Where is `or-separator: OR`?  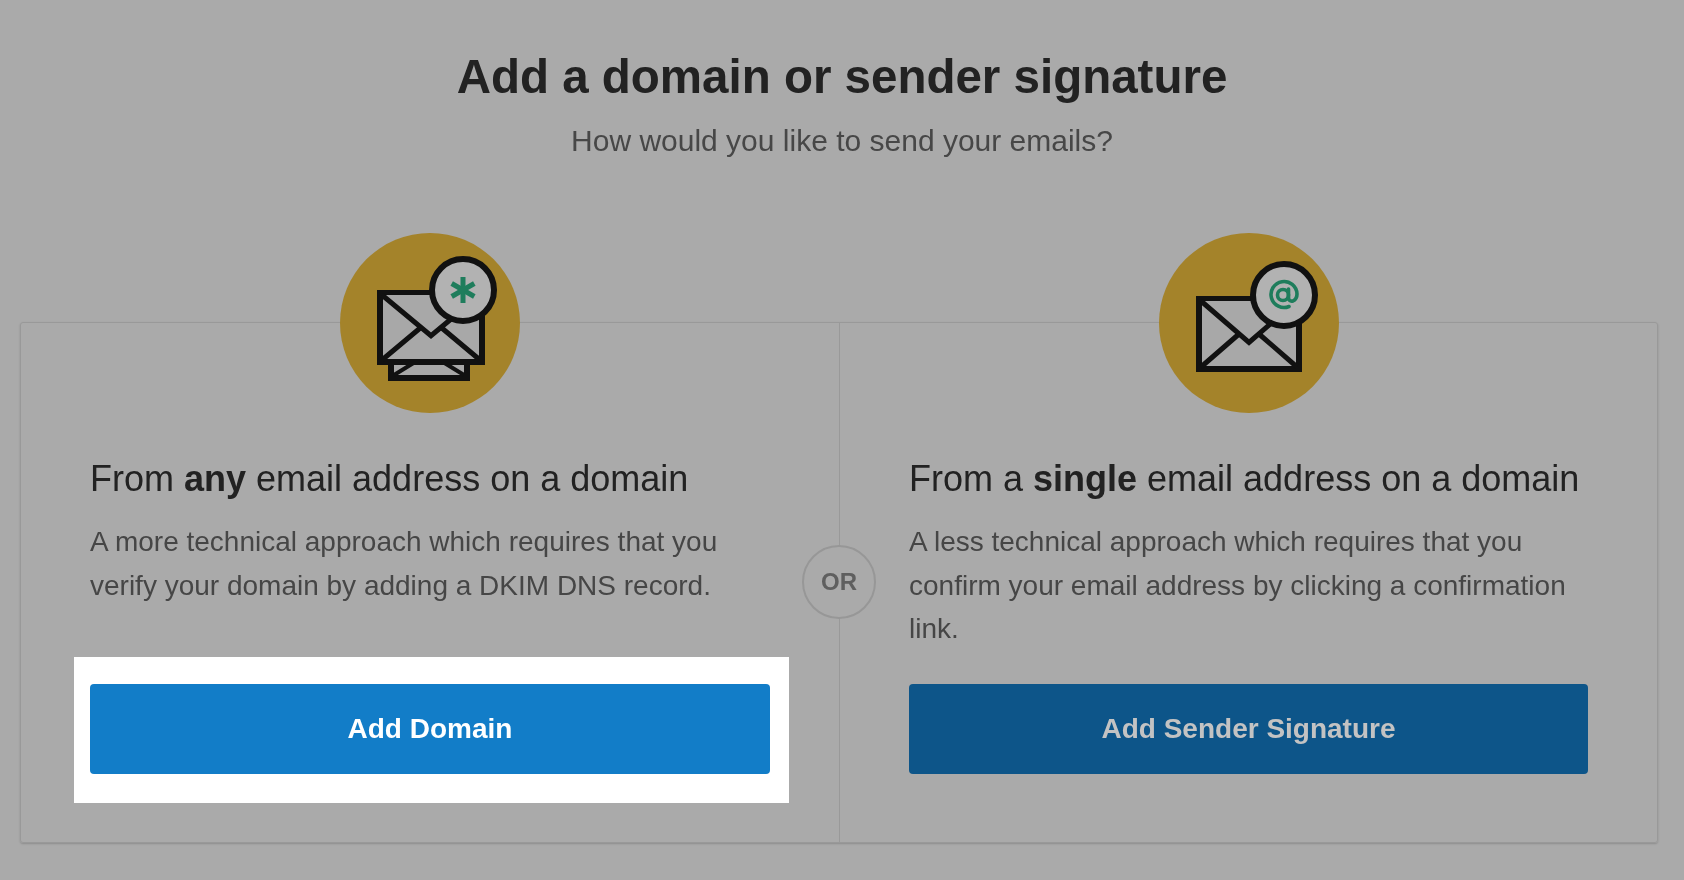 or-separator: OR is located at coordinates (839, 582).